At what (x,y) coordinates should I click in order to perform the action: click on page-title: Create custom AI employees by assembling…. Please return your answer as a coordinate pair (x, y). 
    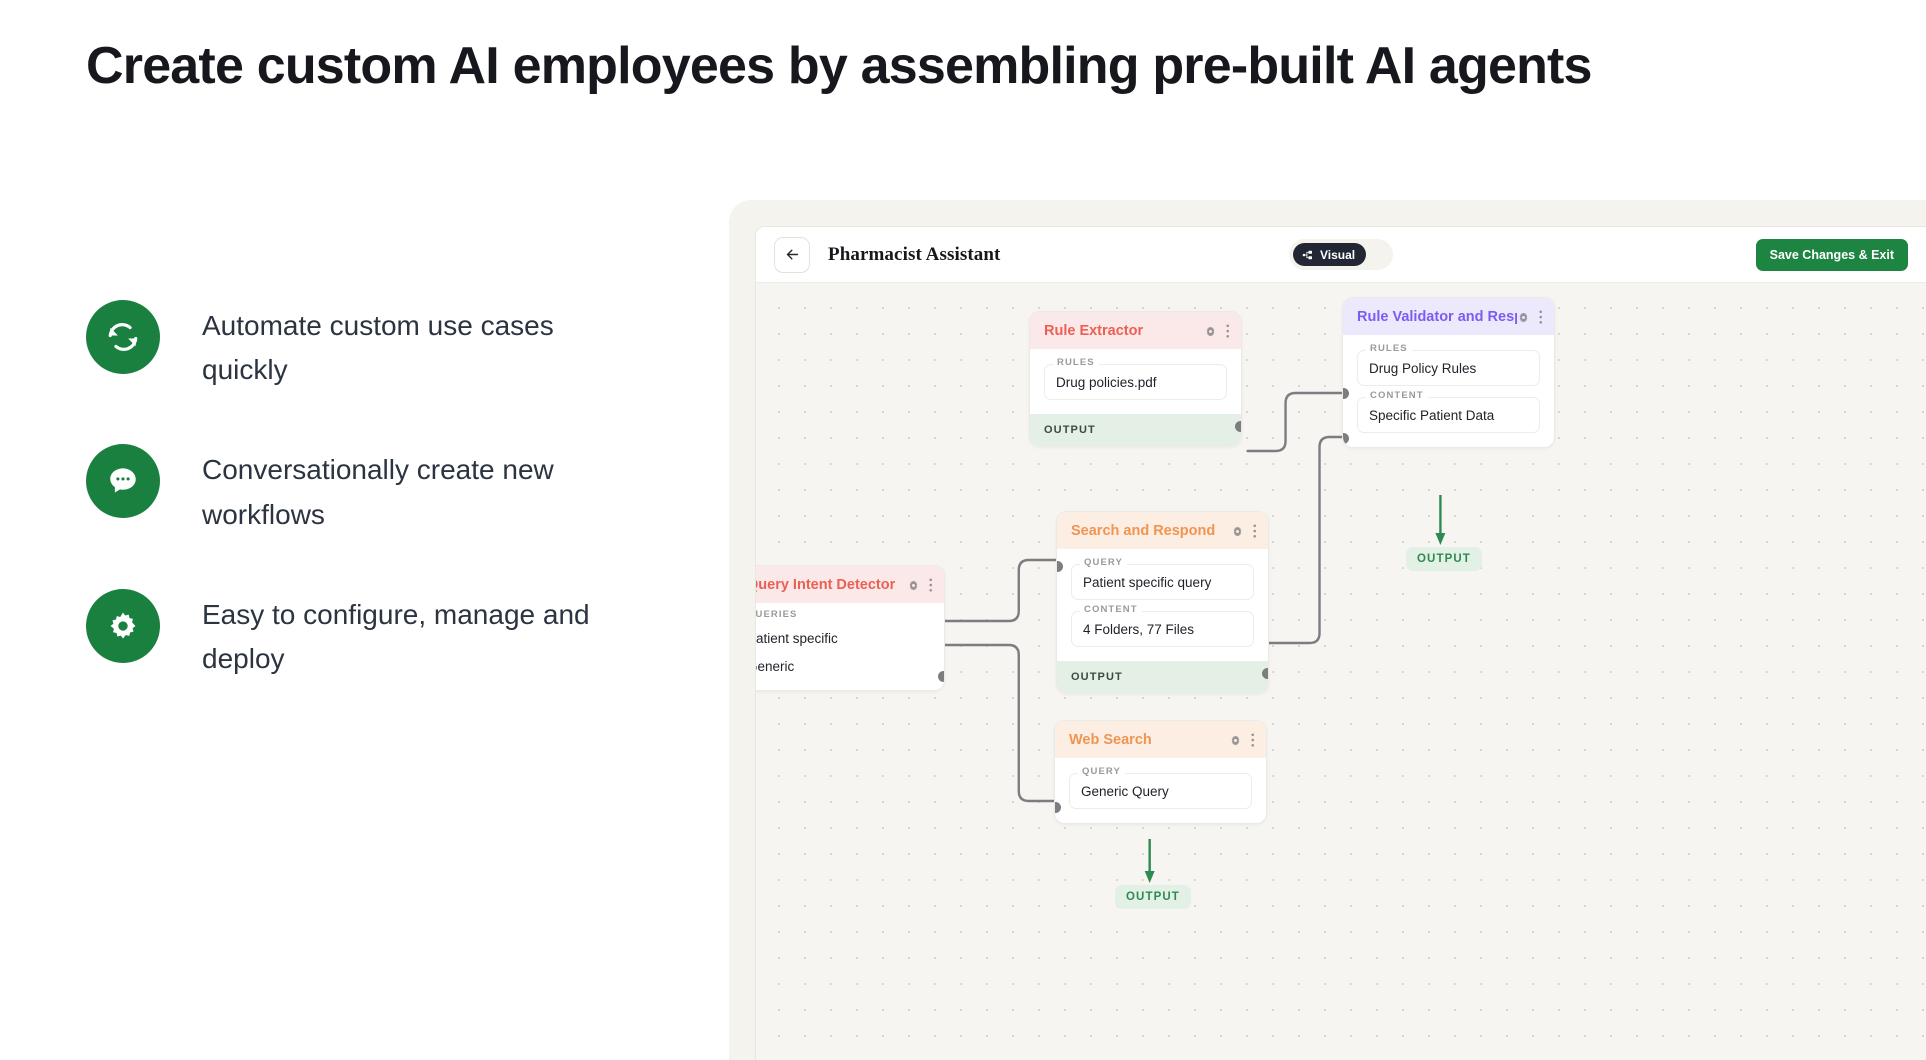
    Looking at the image, I should click on (839, 66).